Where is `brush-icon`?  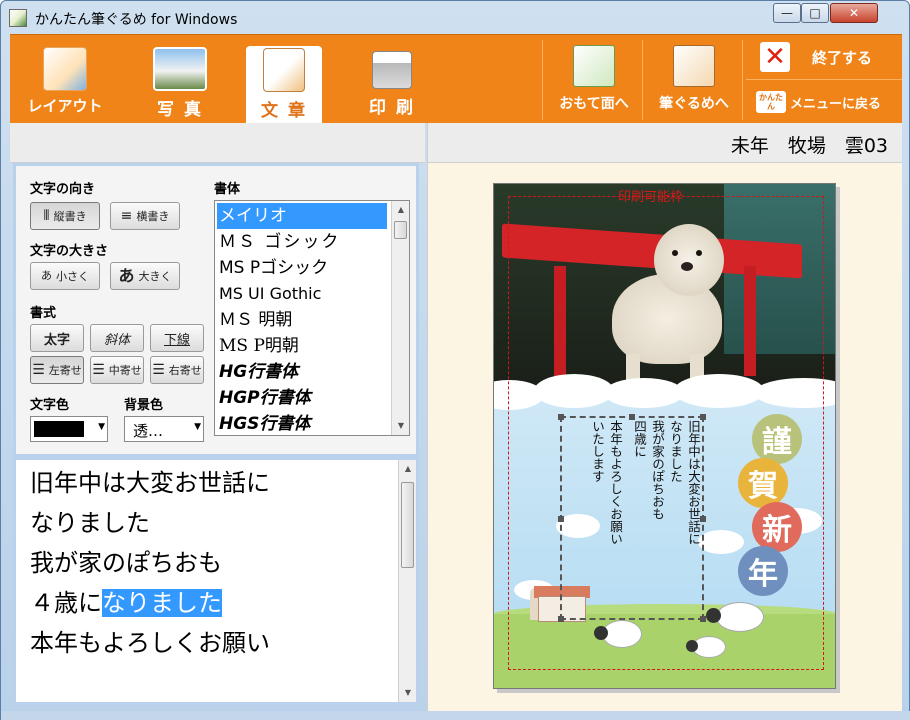 brush-icon is located at coordinates (694, 66).